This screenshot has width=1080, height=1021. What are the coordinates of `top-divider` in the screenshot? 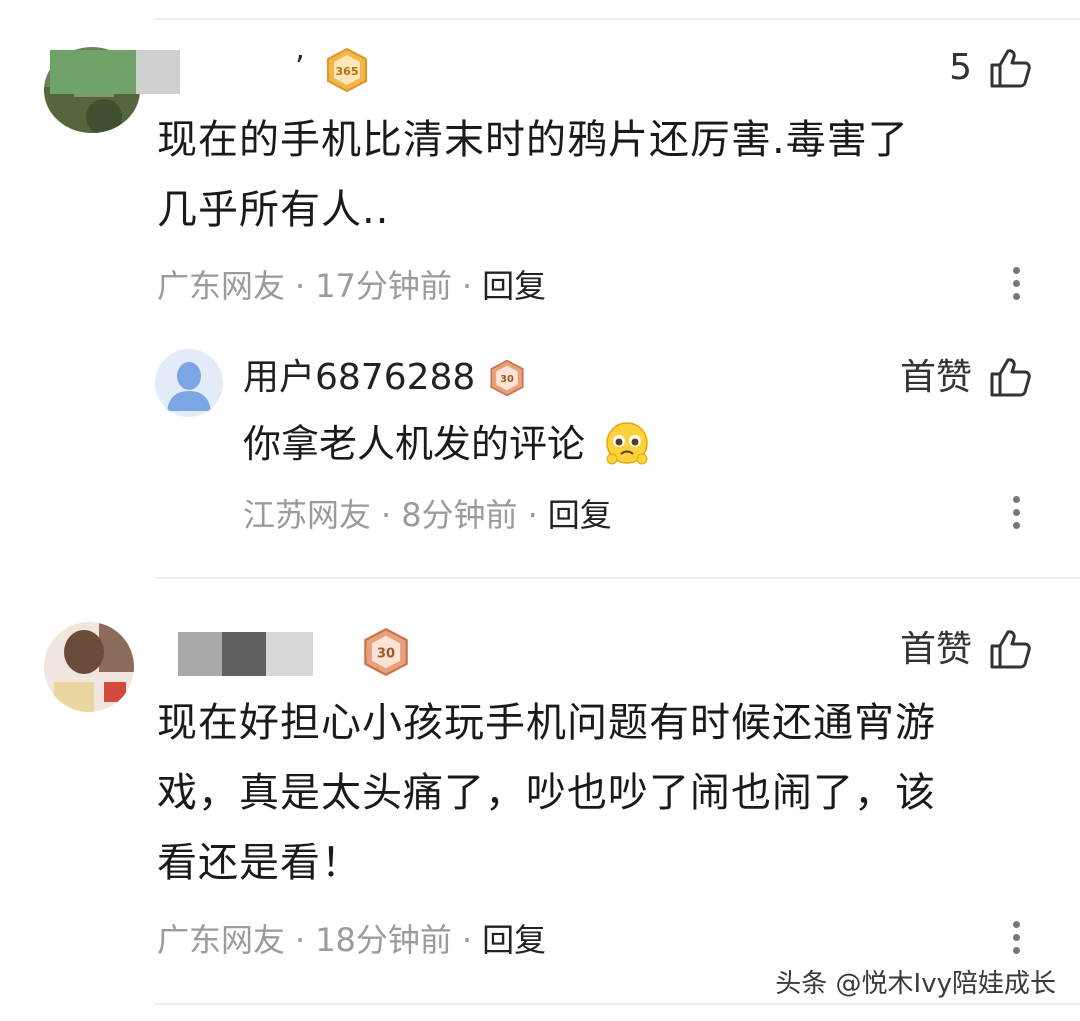 It's located at (617, 19).